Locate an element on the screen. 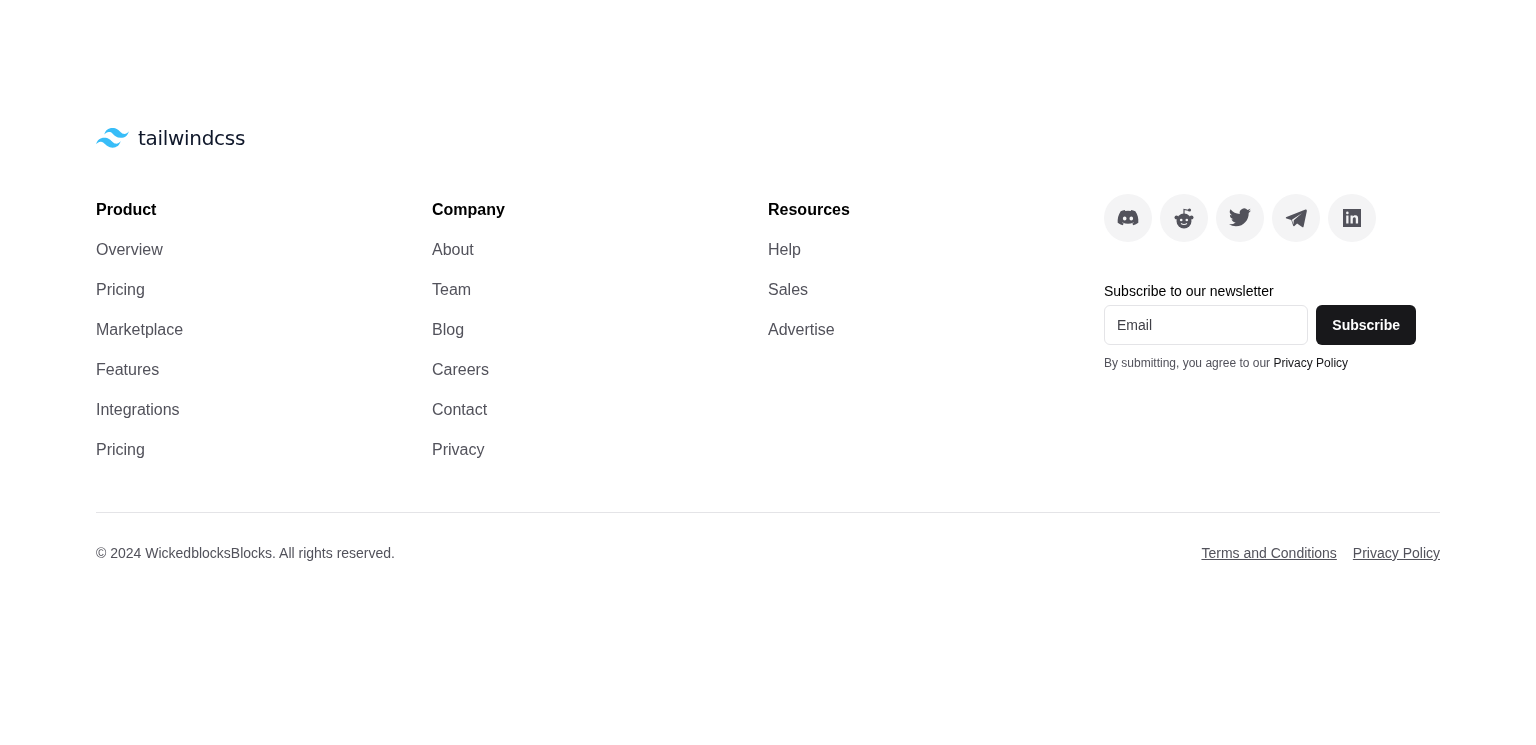 The height and width of the screenshot is (745, 1536). copyright-text: © 2024 WickedblocksBlocks. All rights reserved. is located at coordinates (245, 553).